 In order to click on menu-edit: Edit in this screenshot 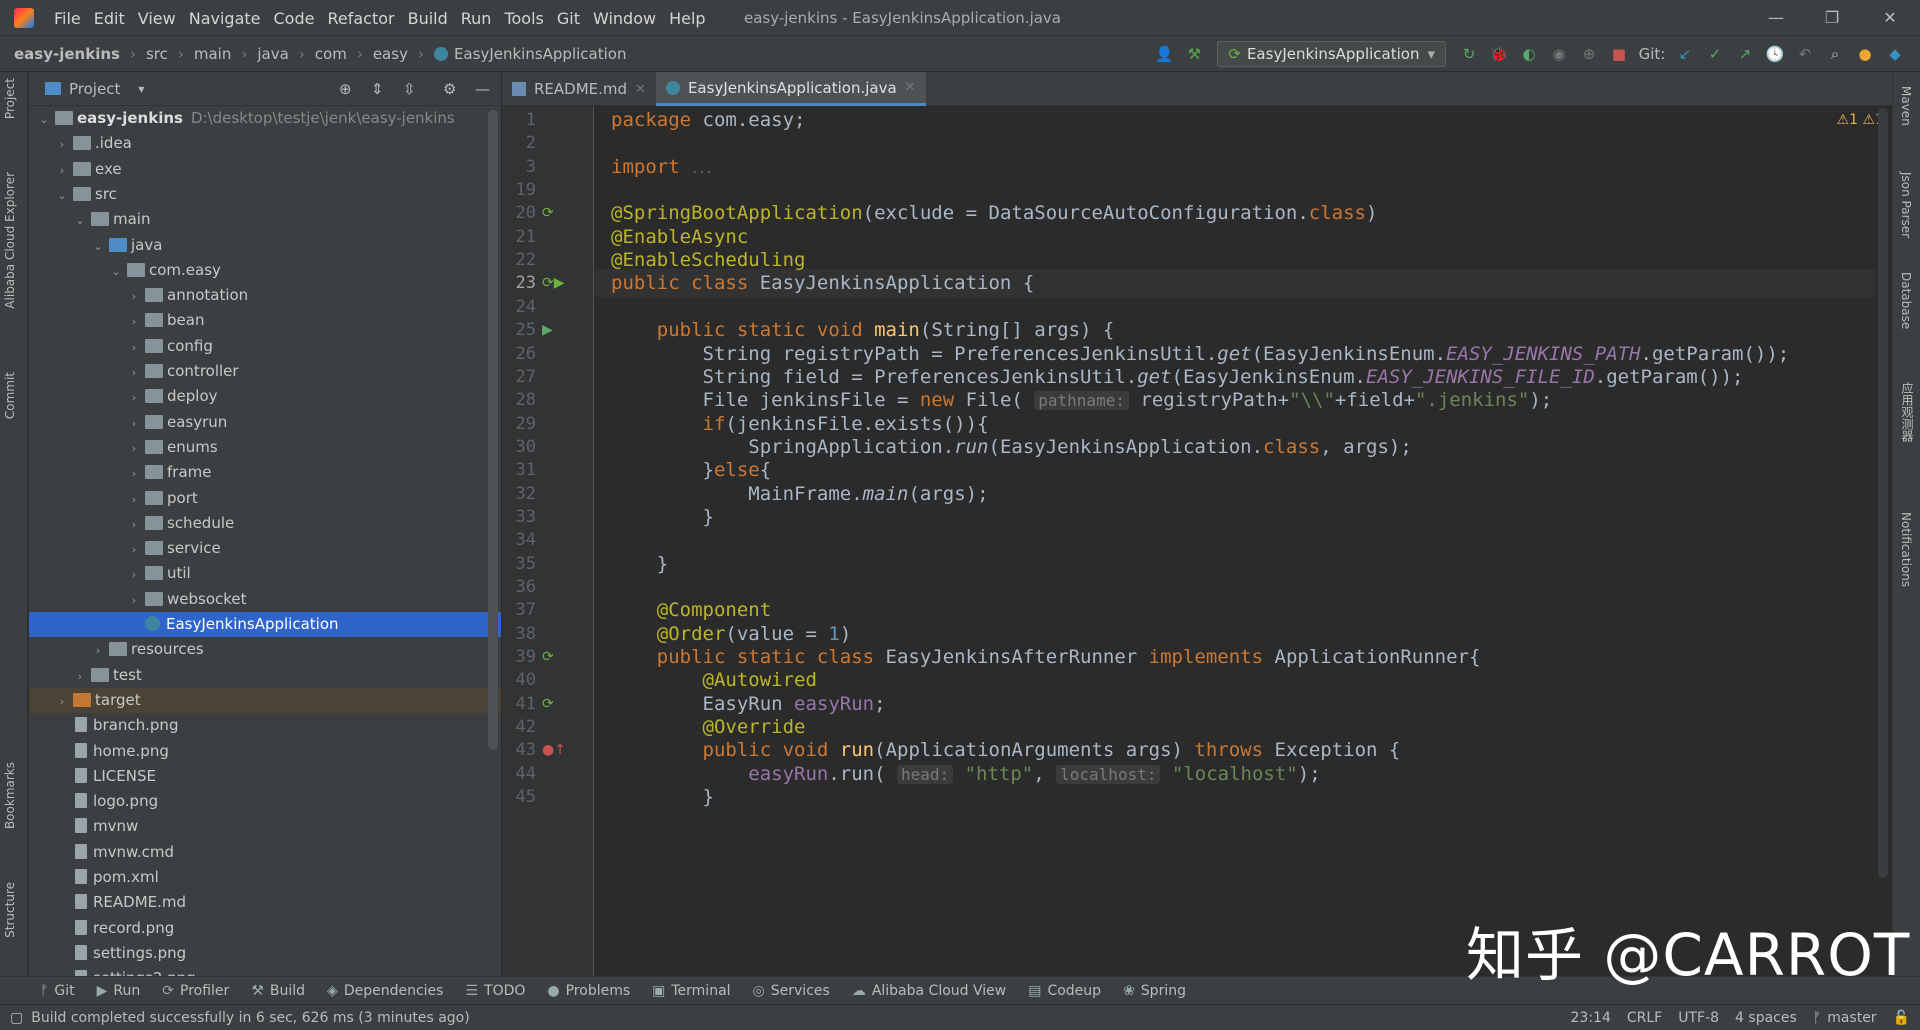, I will do `click(109, 18)`.